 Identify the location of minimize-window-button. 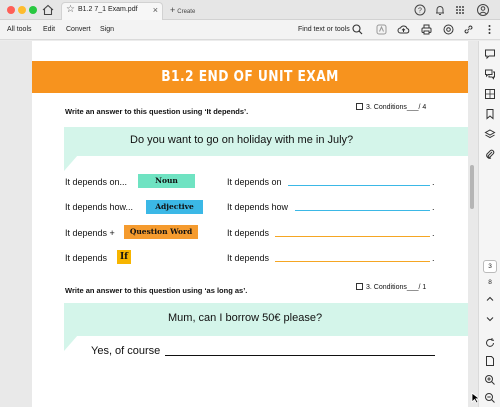
(22, 10).